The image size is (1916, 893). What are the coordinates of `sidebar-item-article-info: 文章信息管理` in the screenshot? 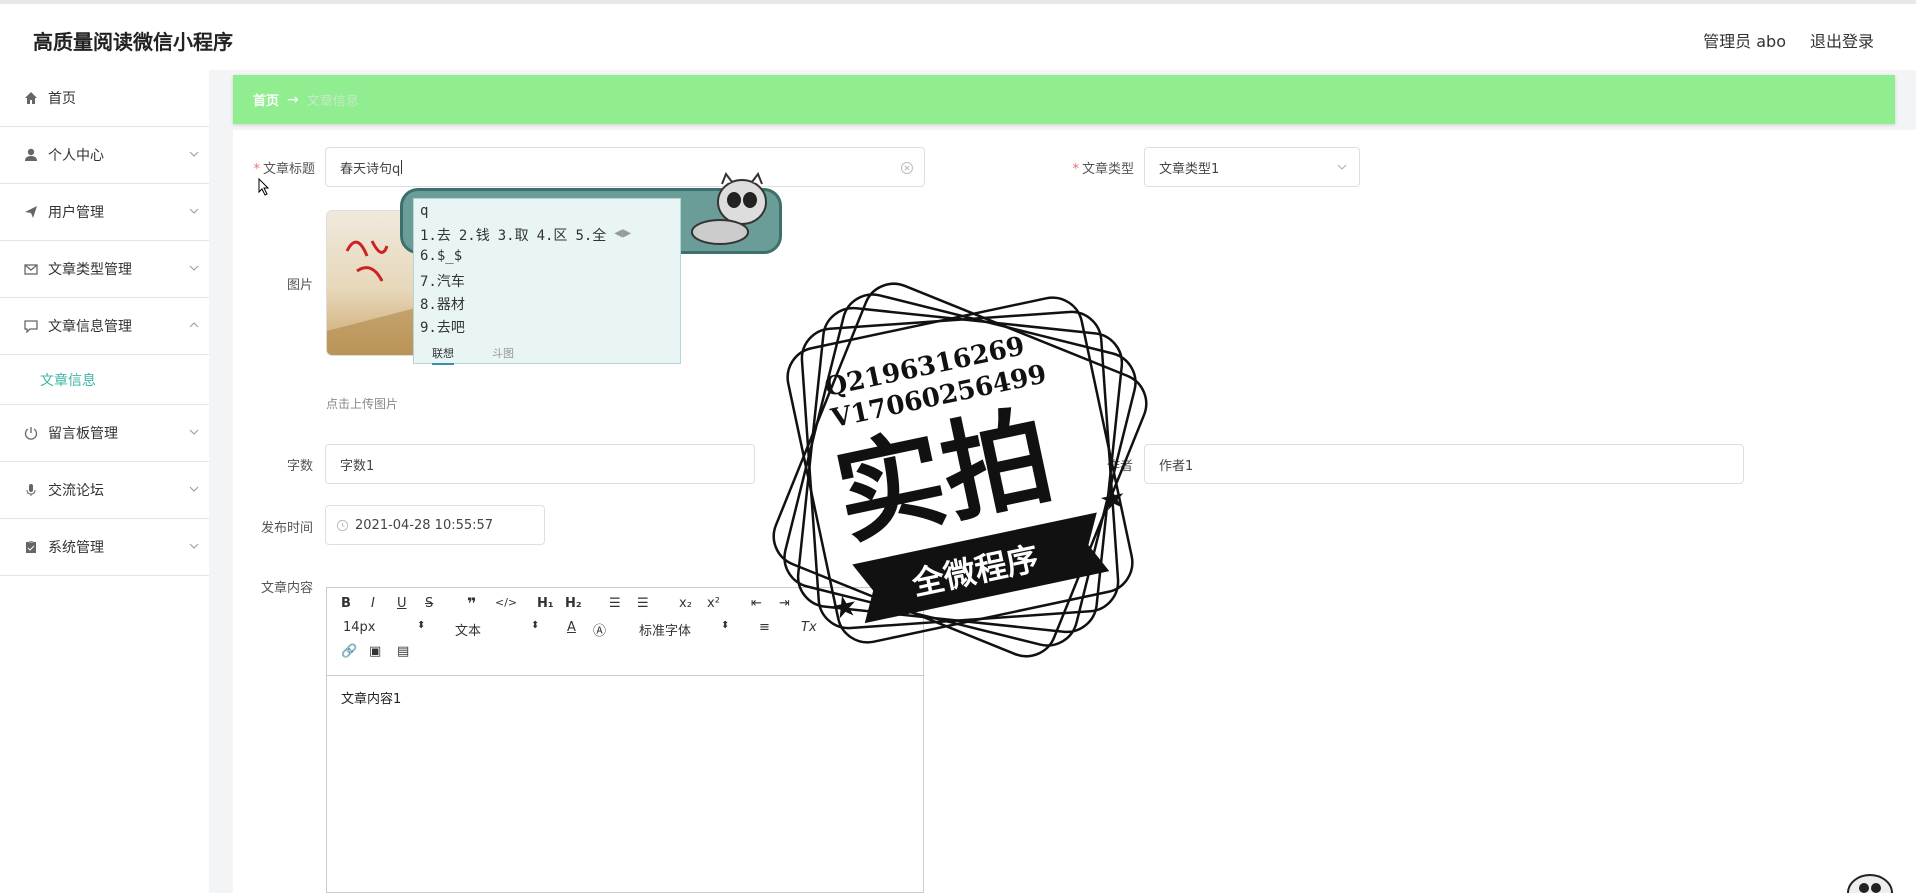 It's located at (104, 326).